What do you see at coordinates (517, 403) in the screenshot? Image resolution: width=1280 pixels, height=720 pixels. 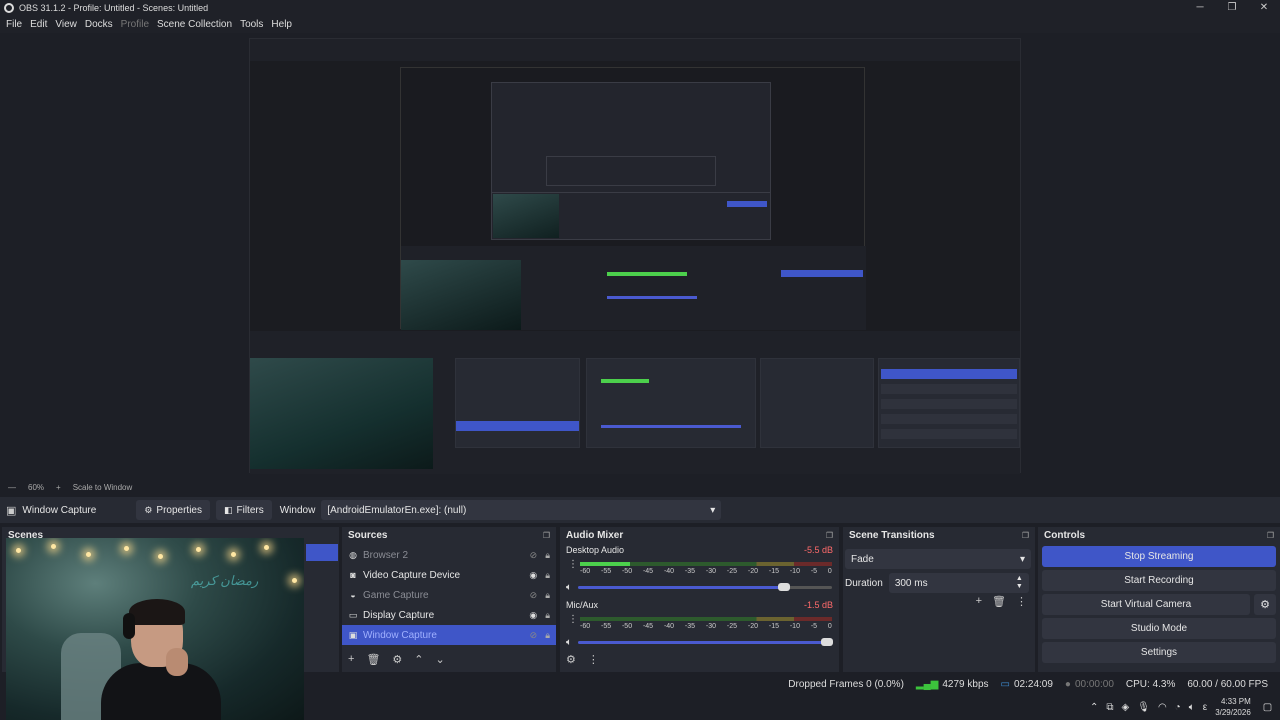 I see `nested-sources-panel` at bounding box center [517, 403].